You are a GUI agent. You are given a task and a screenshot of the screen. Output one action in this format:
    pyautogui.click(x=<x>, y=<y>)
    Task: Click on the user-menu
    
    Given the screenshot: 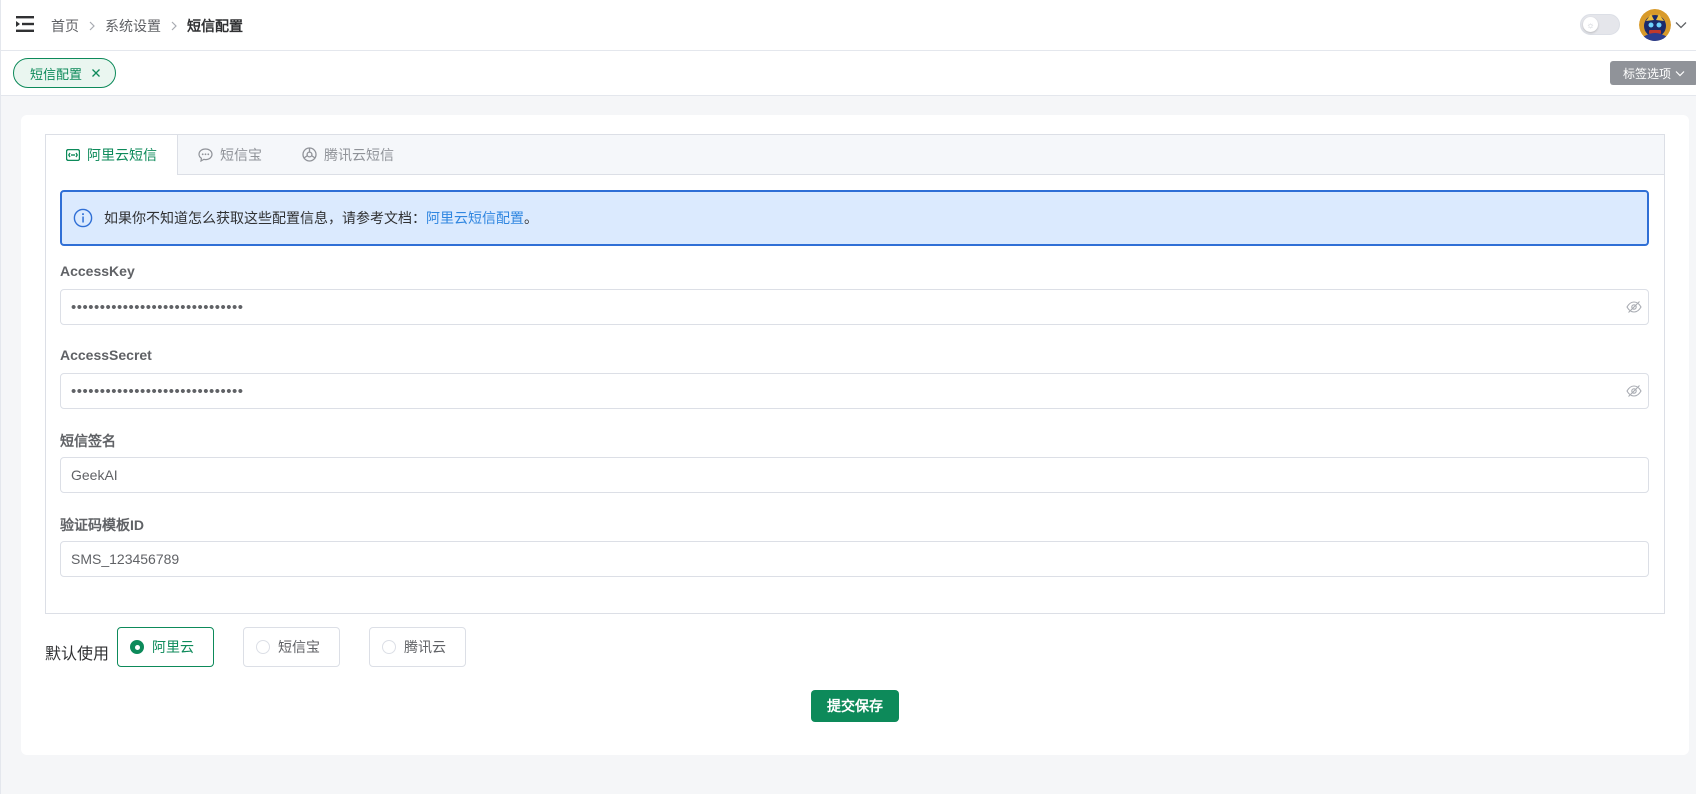 What is the action you would take?
    pyautogui.click(x=1663, y=25)
    